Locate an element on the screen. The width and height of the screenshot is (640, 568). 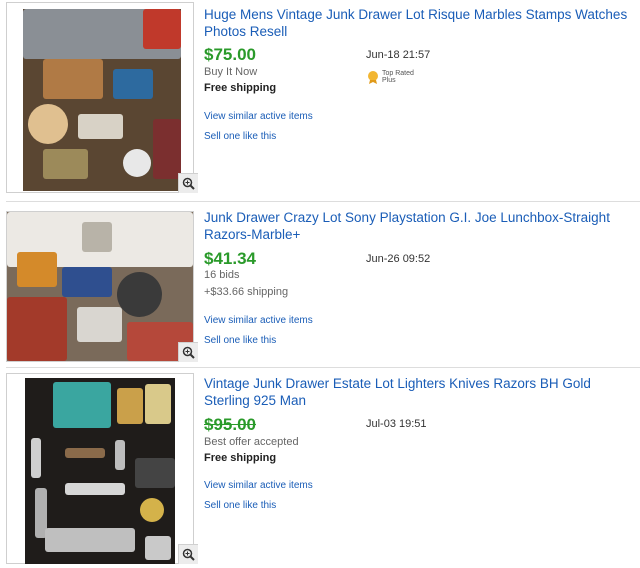
bid-count: 16 bids is located at coordinates (222, 275).